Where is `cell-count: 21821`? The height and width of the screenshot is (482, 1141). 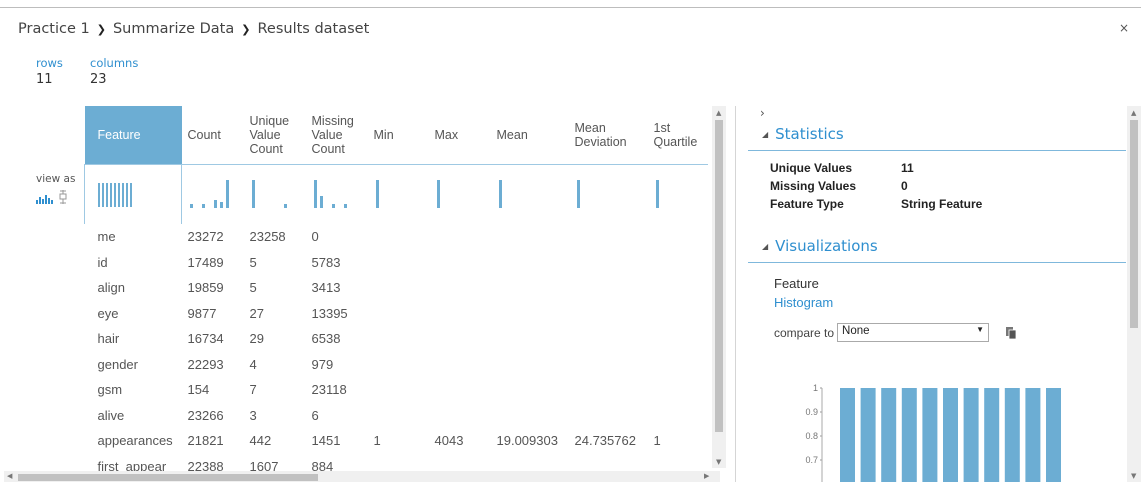 cell-count: 21821 is located at coordinates (205, 441).